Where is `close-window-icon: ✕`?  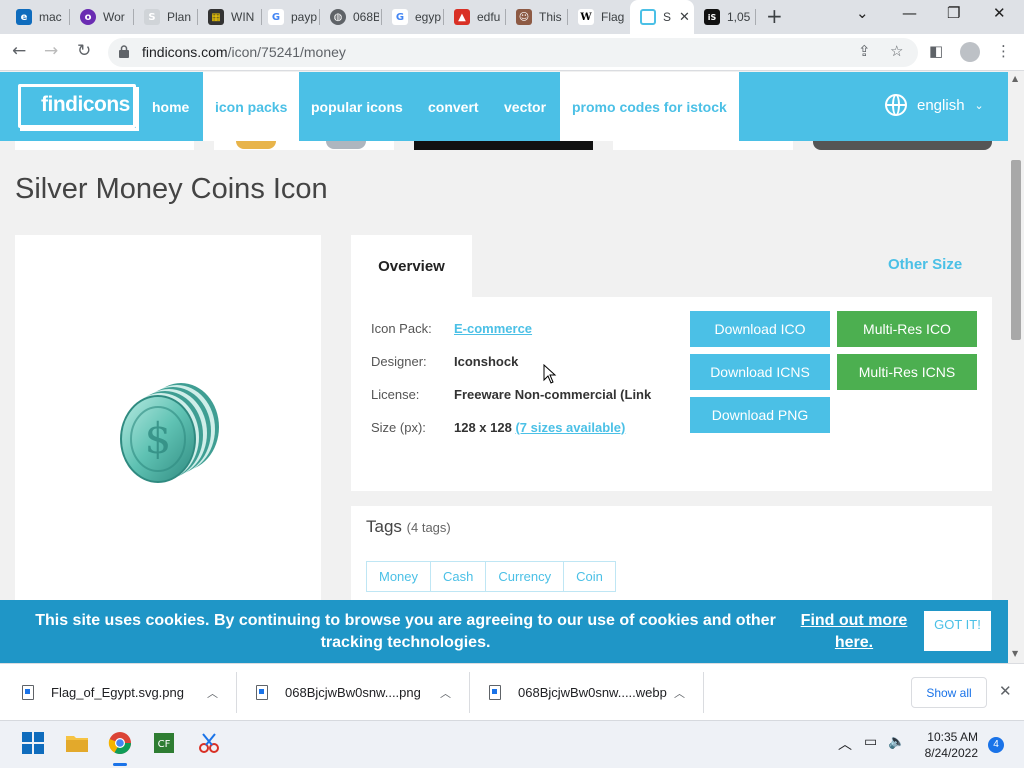 close-window-icon: ✕ is located at coordinates (999, 13).